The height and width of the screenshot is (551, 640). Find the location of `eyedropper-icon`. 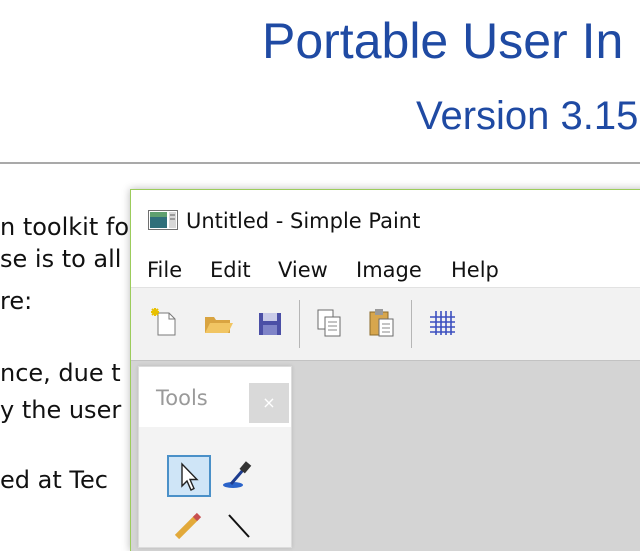

eyedropper-icon is located at coordinates (237, 474).